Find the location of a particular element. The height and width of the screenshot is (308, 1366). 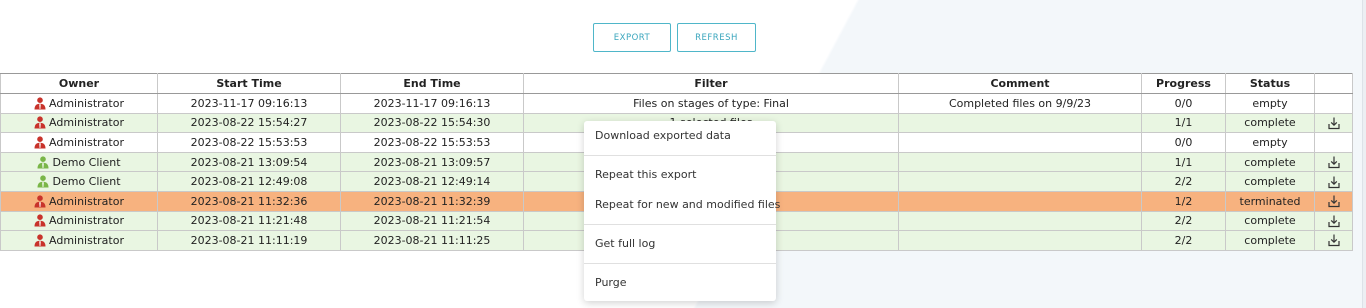

filter-cell: Files on stages of type: Final is located at coordinates (711, 103).